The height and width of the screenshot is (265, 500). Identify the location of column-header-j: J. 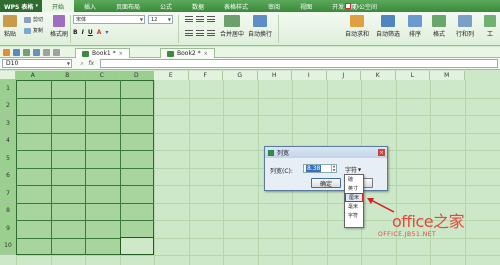
(343, 75).